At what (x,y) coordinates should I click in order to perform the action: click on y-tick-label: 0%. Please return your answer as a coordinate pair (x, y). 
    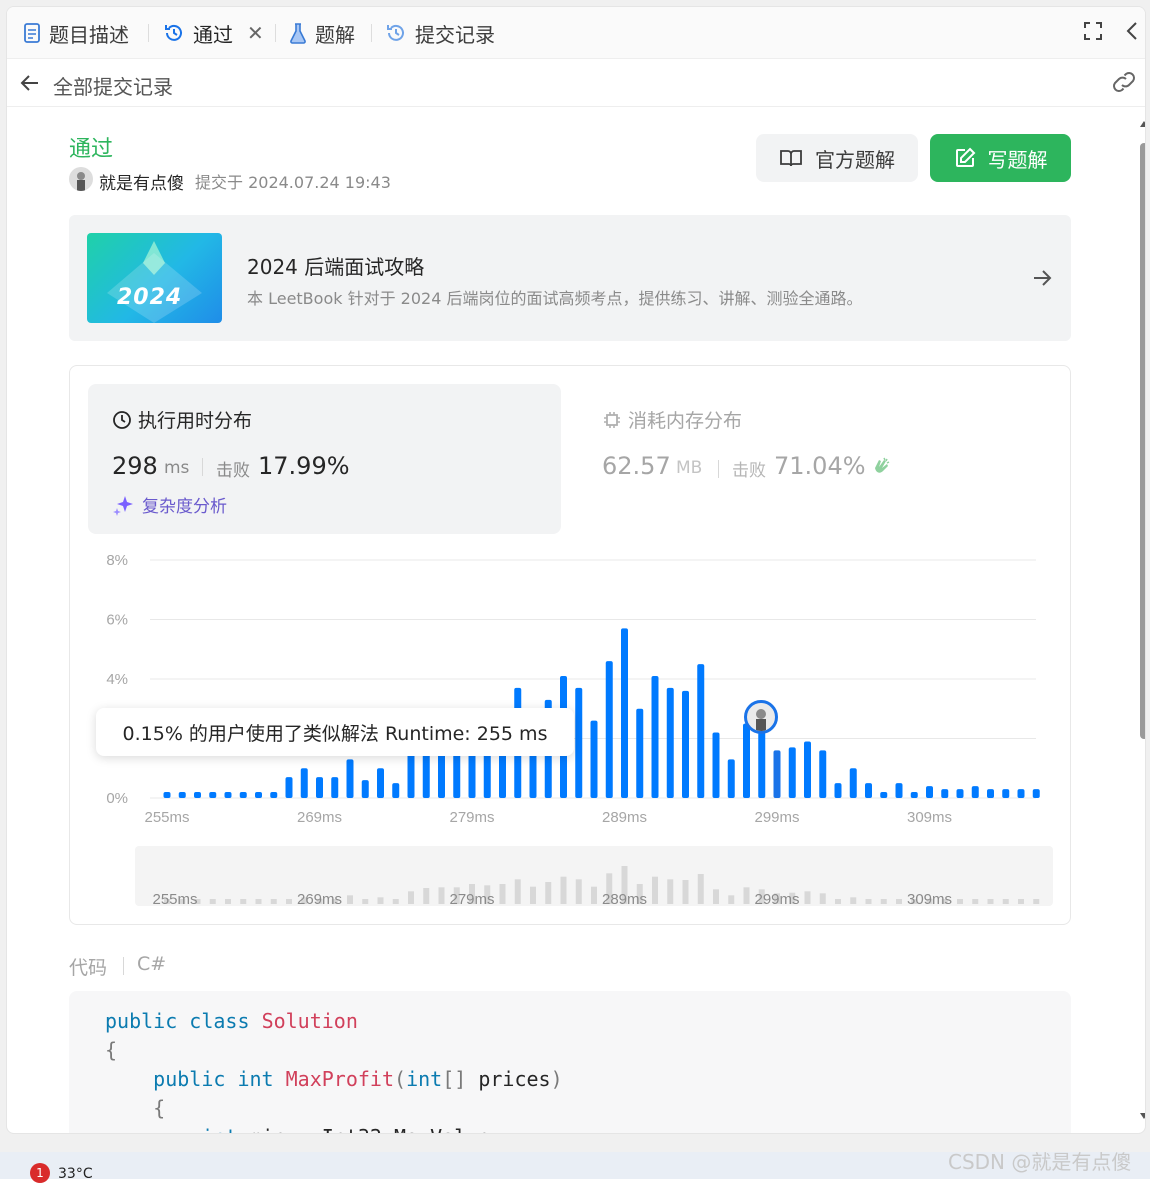
    Looking at the image, I should click on (117, 798).